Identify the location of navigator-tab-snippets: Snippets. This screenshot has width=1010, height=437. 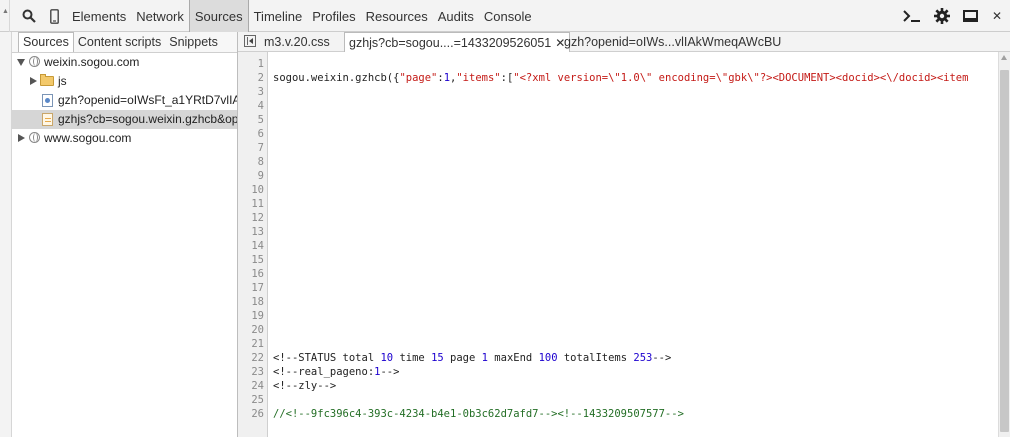
(193, 42).